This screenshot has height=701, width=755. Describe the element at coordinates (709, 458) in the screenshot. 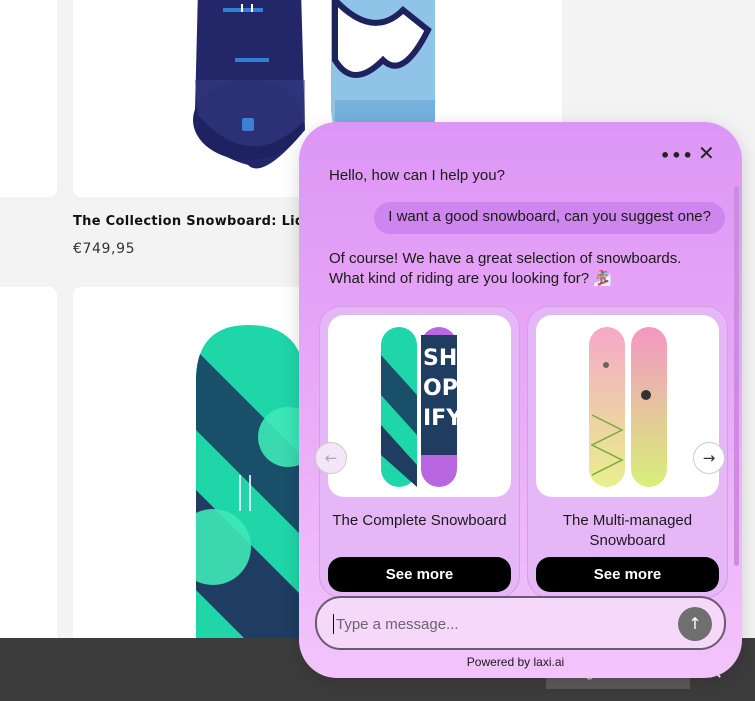

I see `arrow-right-icon: →` at that location.